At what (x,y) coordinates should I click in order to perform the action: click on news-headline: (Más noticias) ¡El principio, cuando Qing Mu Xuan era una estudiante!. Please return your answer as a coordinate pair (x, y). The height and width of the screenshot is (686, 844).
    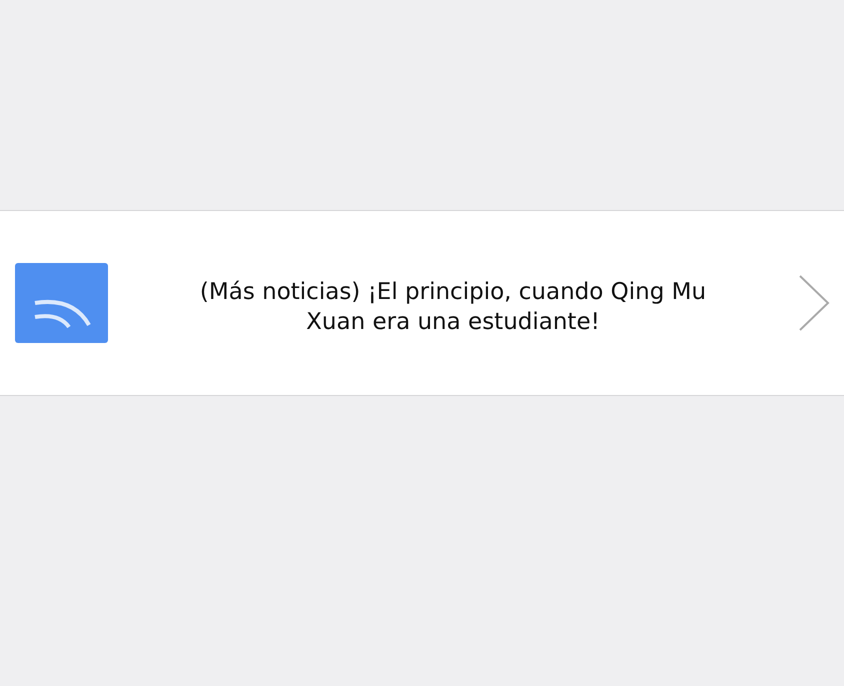
    Looking at the image, I should click on (453, 307).